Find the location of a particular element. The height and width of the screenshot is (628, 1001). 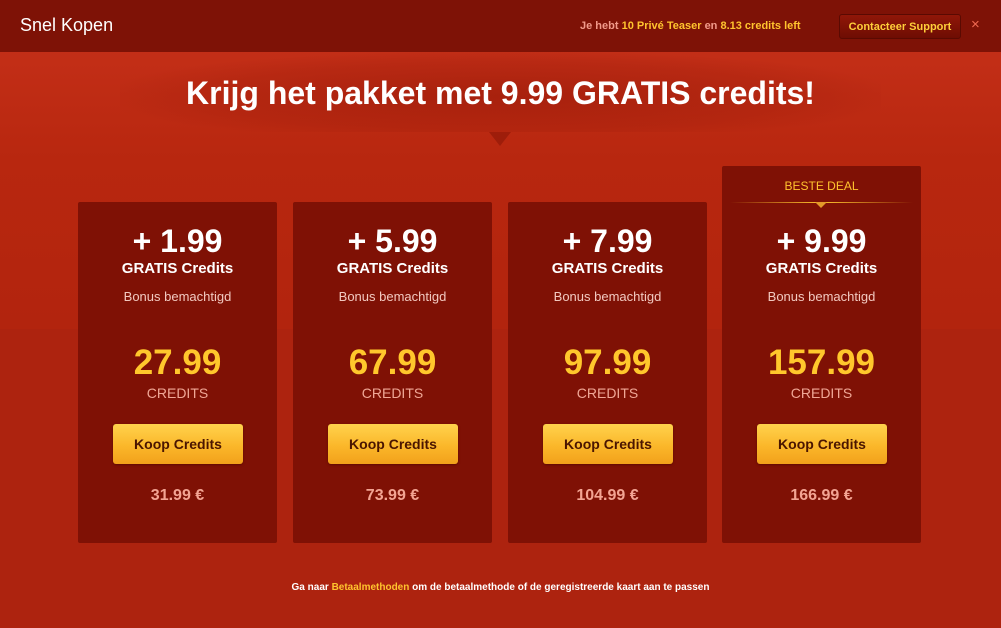

status-prefix: Je hebt is located at coordinates (599, 26).